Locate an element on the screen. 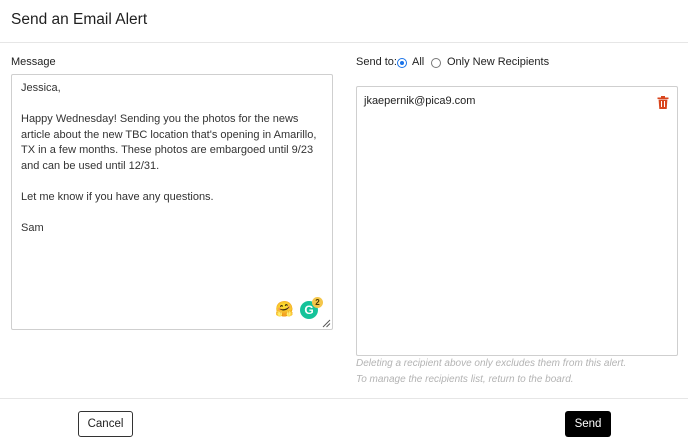 Image resolution: width=688 pixels, height=447 pixels. radio-only-new-recipients-label: Only New Recipients is located at coordinates (498, 62).